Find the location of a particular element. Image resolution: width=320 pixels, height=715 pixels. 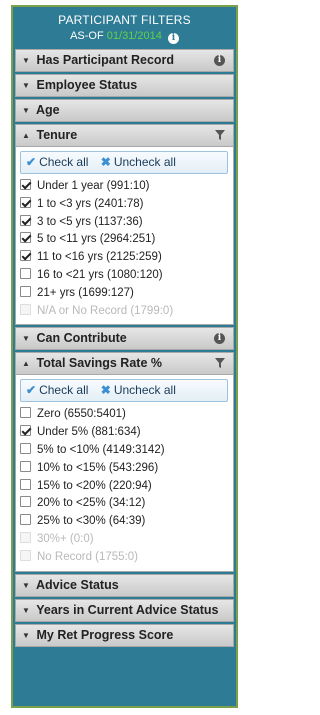

option-label: 10% to <15% (543:296) is located at coordinates (98, 467).